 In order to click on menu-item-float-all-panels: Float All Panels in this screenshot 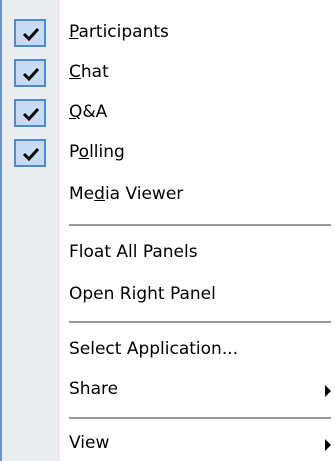, I will do `click(167, 256)`.